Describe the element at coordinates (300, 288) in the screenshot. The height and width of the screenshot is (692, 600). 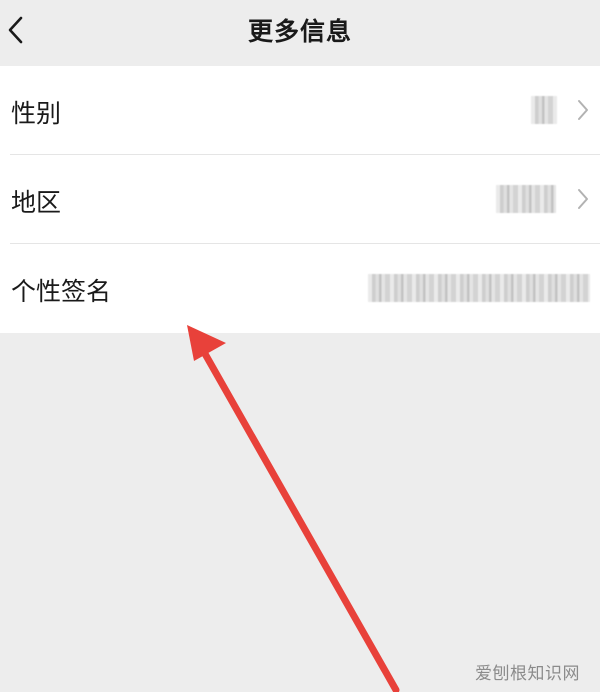
I see `row-signature: 个性签名` at that location.